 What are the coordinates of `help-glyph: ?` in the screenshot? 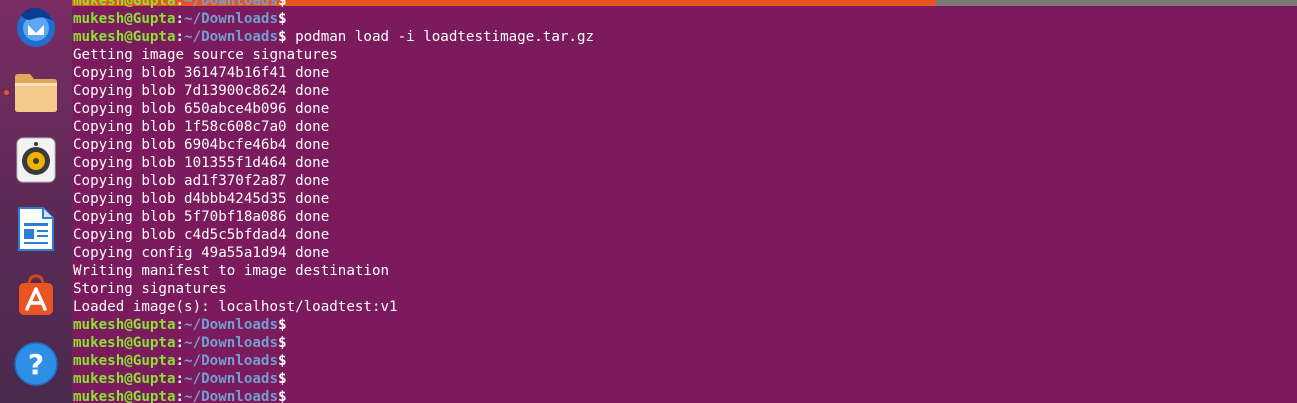 It's located at (36, 364).